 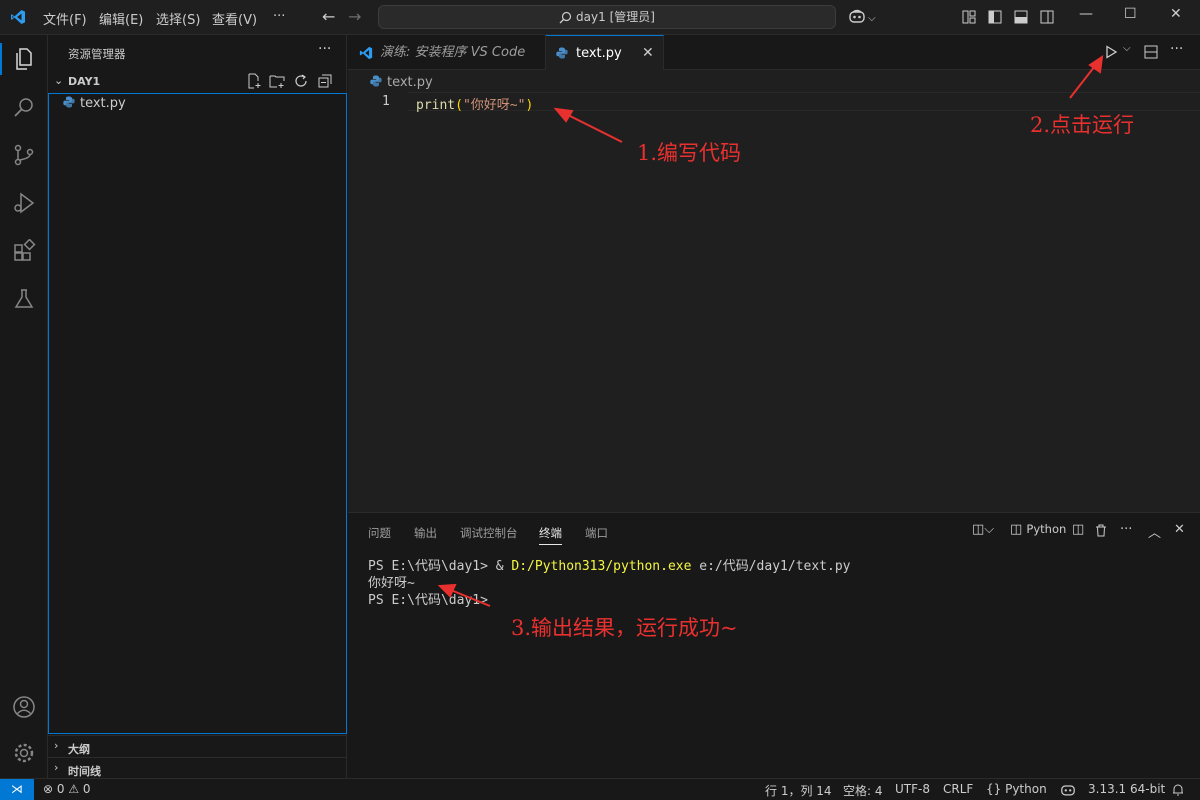 What do you see at coordinates (197, 746) in the screenshot?
I see `outline-section: › 大纲` at bounding box center [197, 746].